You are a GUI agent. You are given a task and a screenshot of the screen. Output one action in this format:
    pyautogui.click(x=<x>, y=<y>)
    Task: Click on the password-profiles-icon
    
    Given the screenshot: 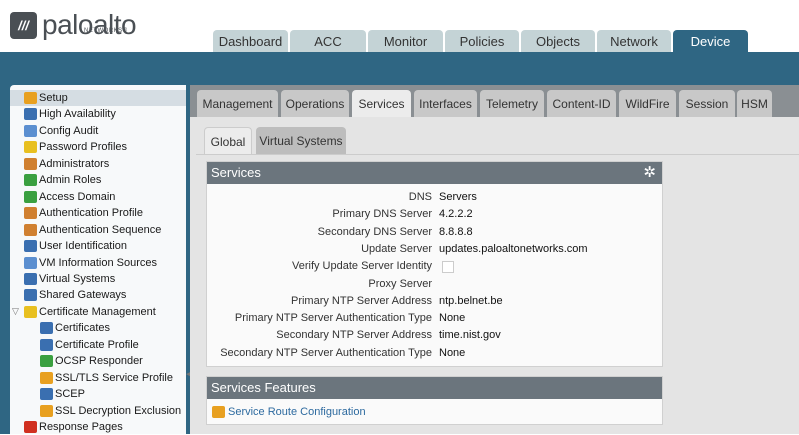 What is the action you would take?
    pyautogui.click(x=30, y=147)
    